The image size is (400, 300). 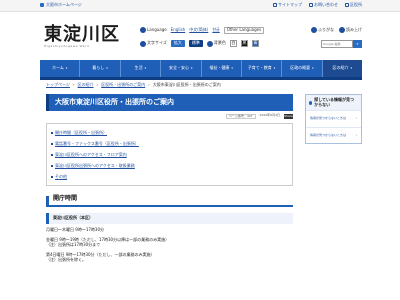 I want to click on contact-link: お問い合わせ, so click(x=323, y=5).